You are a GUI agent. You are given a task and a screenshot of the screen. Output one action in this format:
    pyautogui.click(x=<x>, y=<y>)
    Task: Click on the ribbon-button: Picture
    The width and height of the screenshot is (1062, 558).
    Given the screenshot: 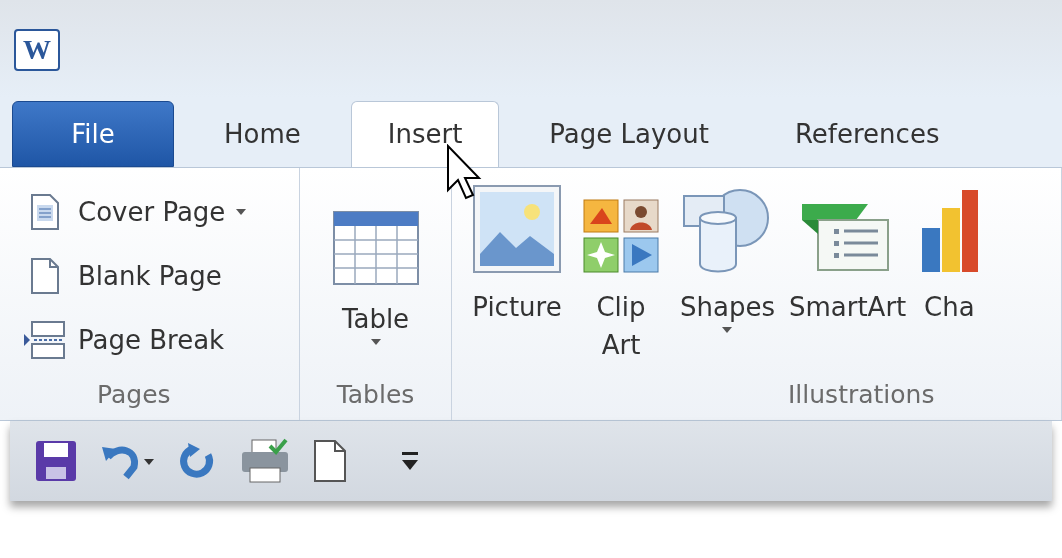 What is the action you would take?
    pyautogui.click(x=517, y=278)
    